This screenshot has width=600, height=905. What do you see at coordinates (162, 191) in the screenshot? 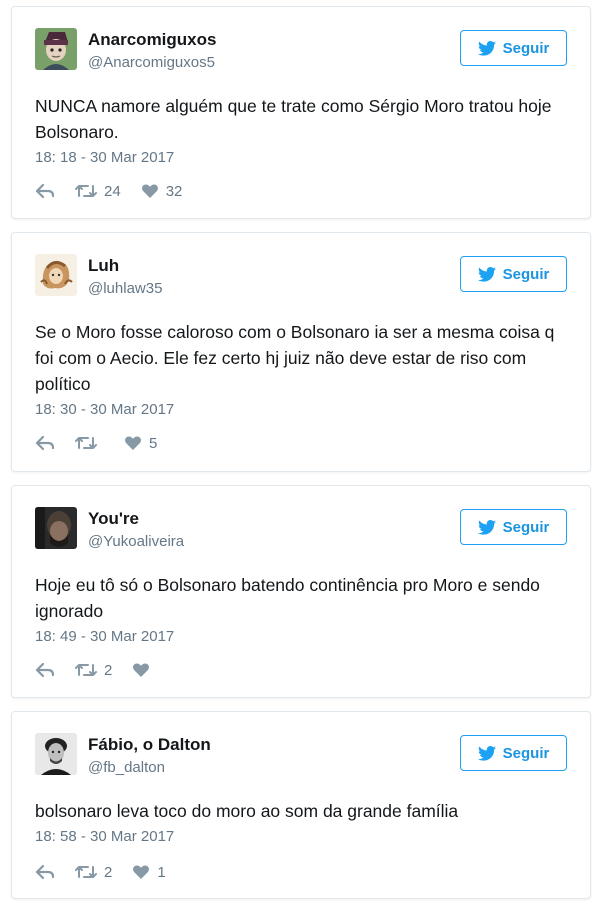
I see `like-button: 32` at bounding box center [162, 191].